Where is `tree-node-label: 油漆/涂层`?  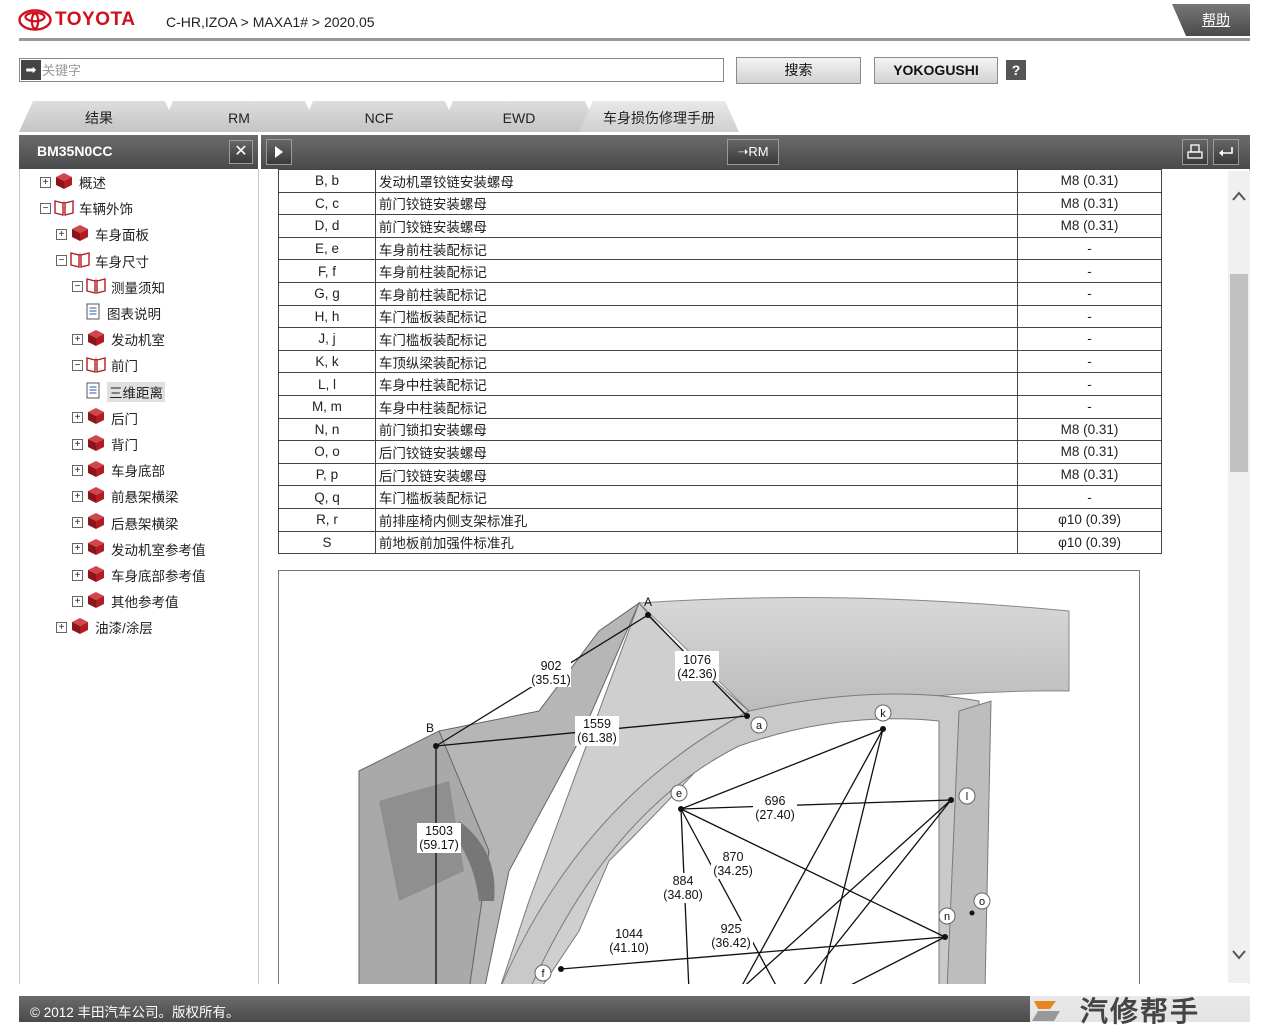 tree-node-label: 油漆/涂层 is located at coordinates (124, 629).